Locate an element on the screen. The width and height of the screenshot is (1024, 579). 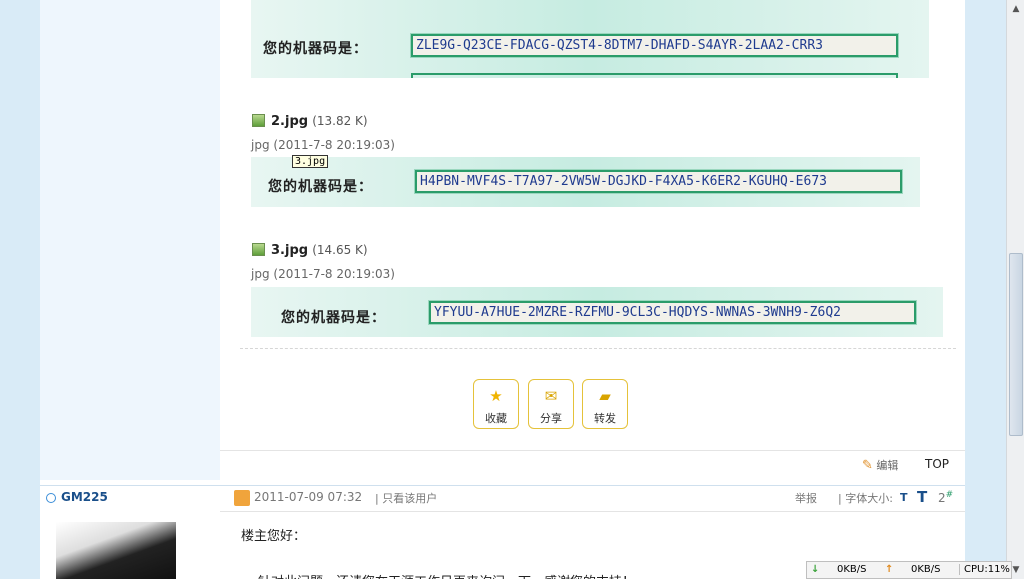
next-code-box-edge is located at coordinates (654, 75).